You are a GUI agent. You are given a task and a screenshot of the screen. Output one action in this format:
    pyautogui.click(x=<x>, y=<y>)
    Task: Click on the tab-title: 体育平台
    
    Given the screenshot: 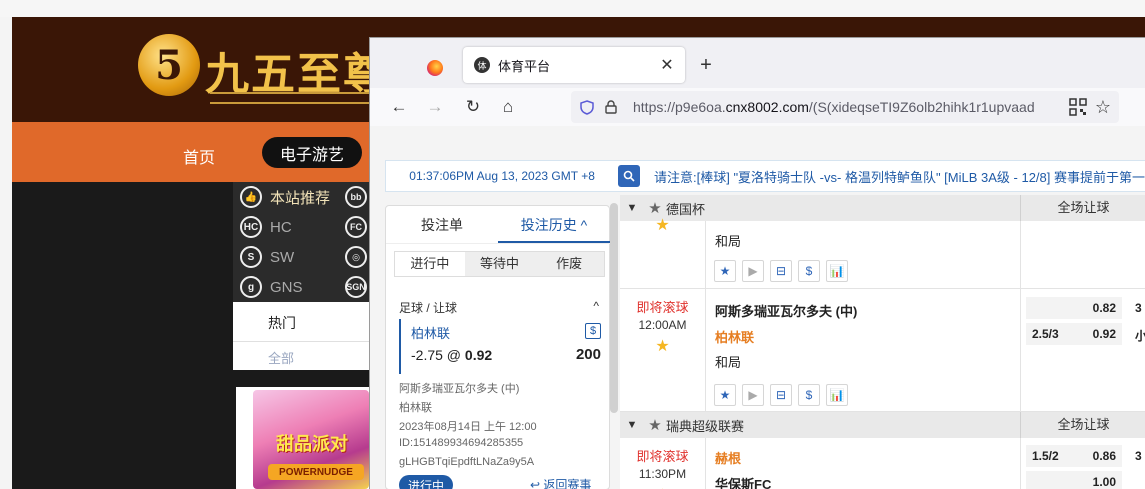 What is the action you would take?
    pyautogui.click(x=524, y=66)
    